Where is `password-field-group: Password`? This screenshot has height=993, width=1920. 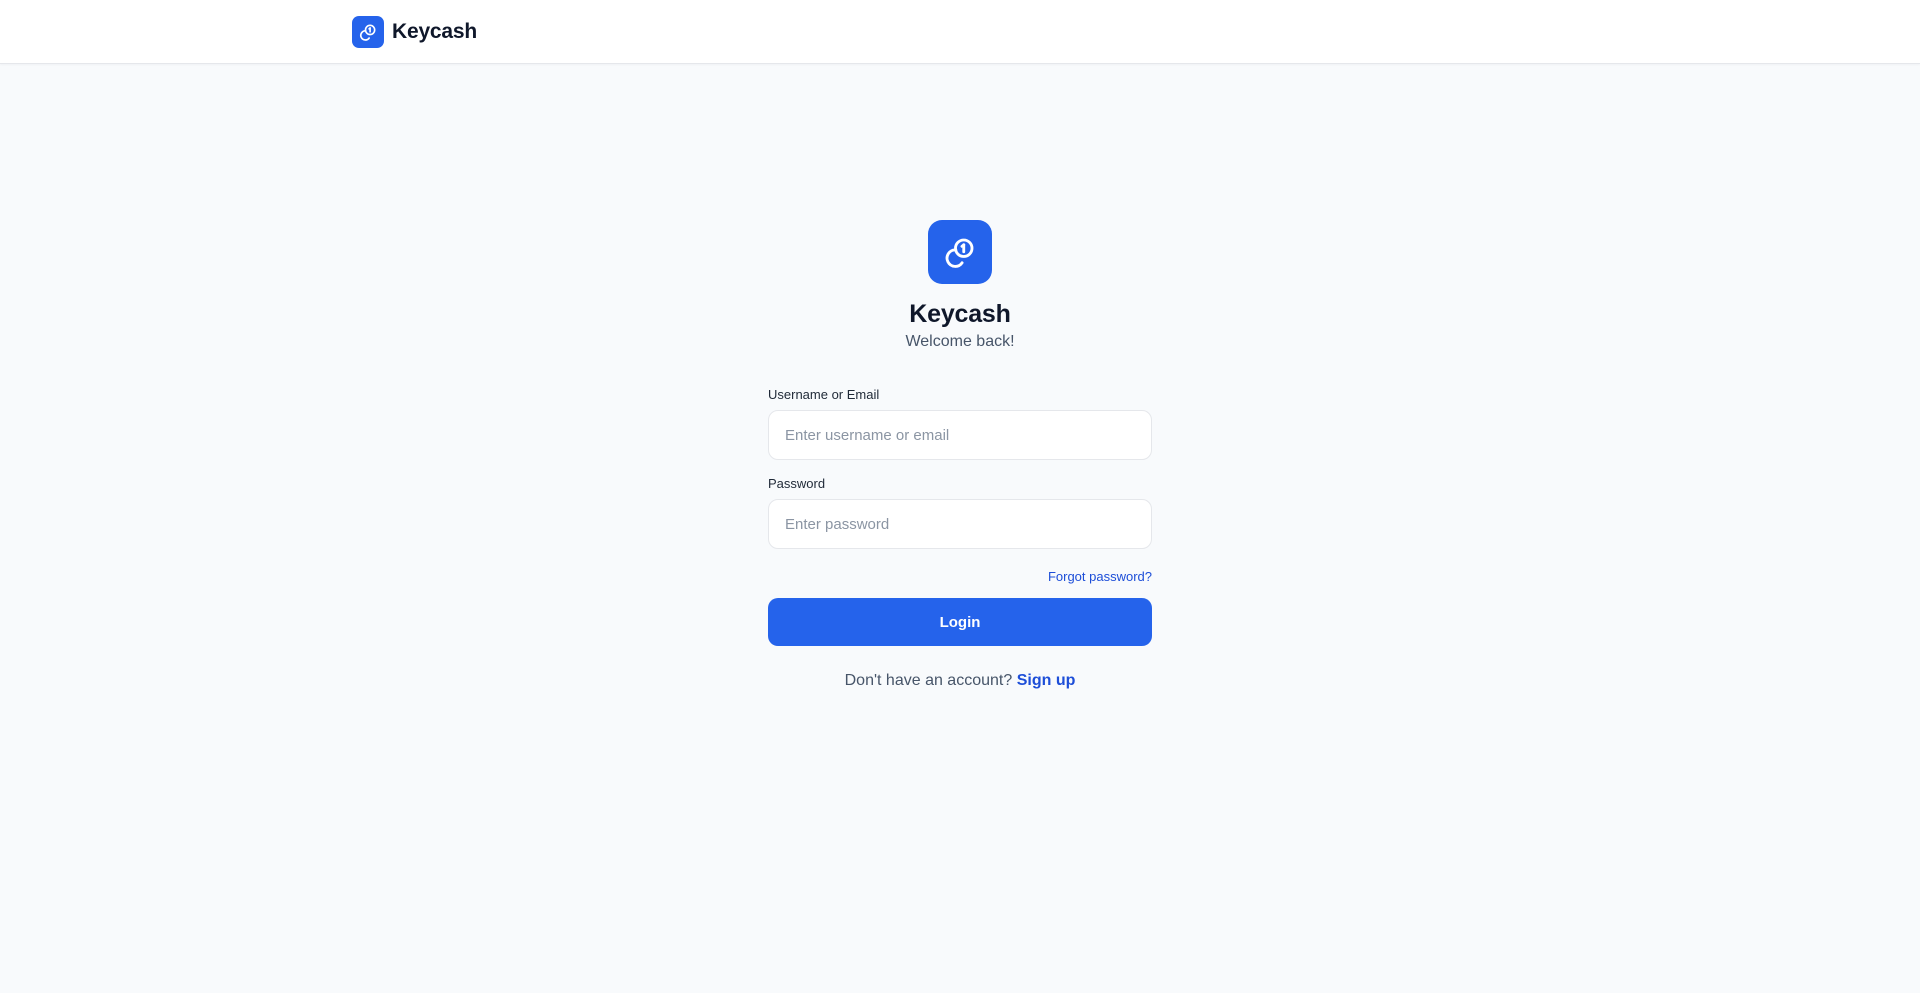
password-field-group: Password is located at coordinates (960, 512).